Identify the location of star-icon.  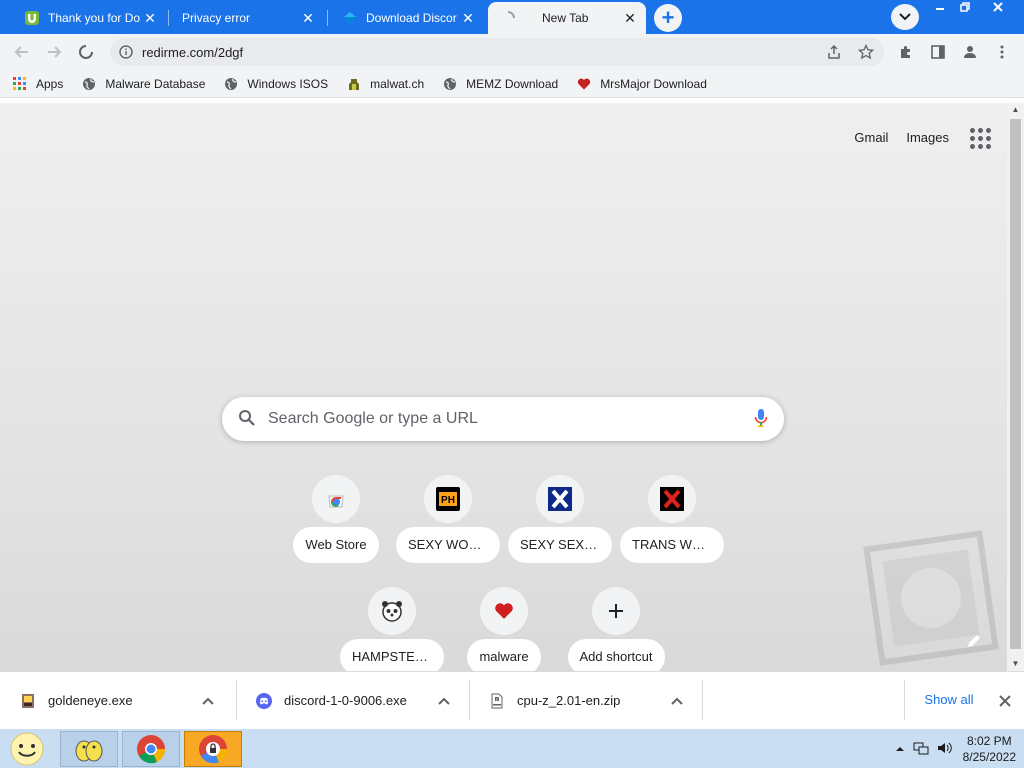
(866, 52).